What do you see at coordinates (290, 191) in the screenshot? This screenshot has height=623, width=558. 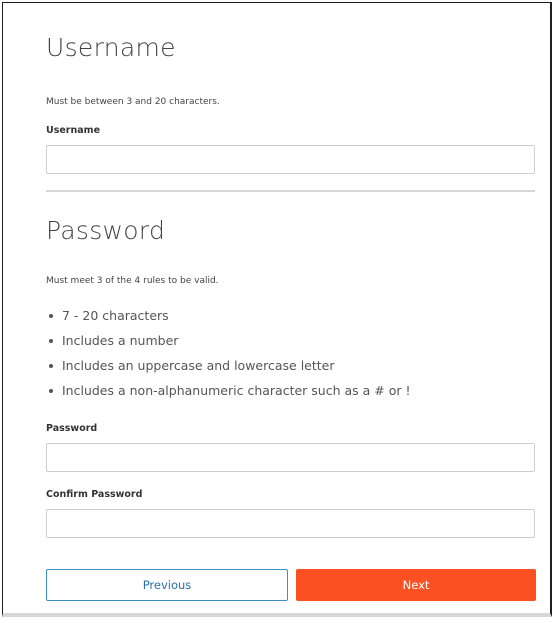 I see `section-divider` at bounding box center [290, 191].